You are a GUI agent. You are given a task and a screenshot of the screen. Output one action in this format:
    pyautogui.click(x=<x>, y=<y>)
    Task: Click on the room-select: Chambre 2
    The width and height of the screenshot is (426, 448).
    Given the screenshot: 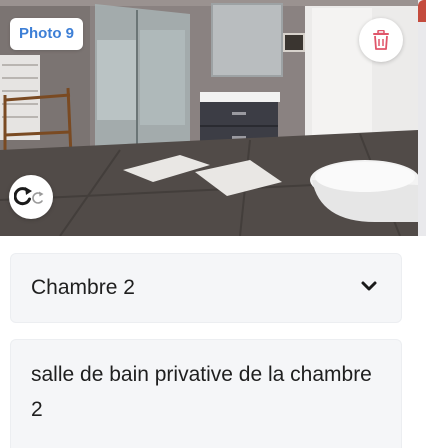 What is the action you would take?
    pyautogui.click(x=206, y=288)
    